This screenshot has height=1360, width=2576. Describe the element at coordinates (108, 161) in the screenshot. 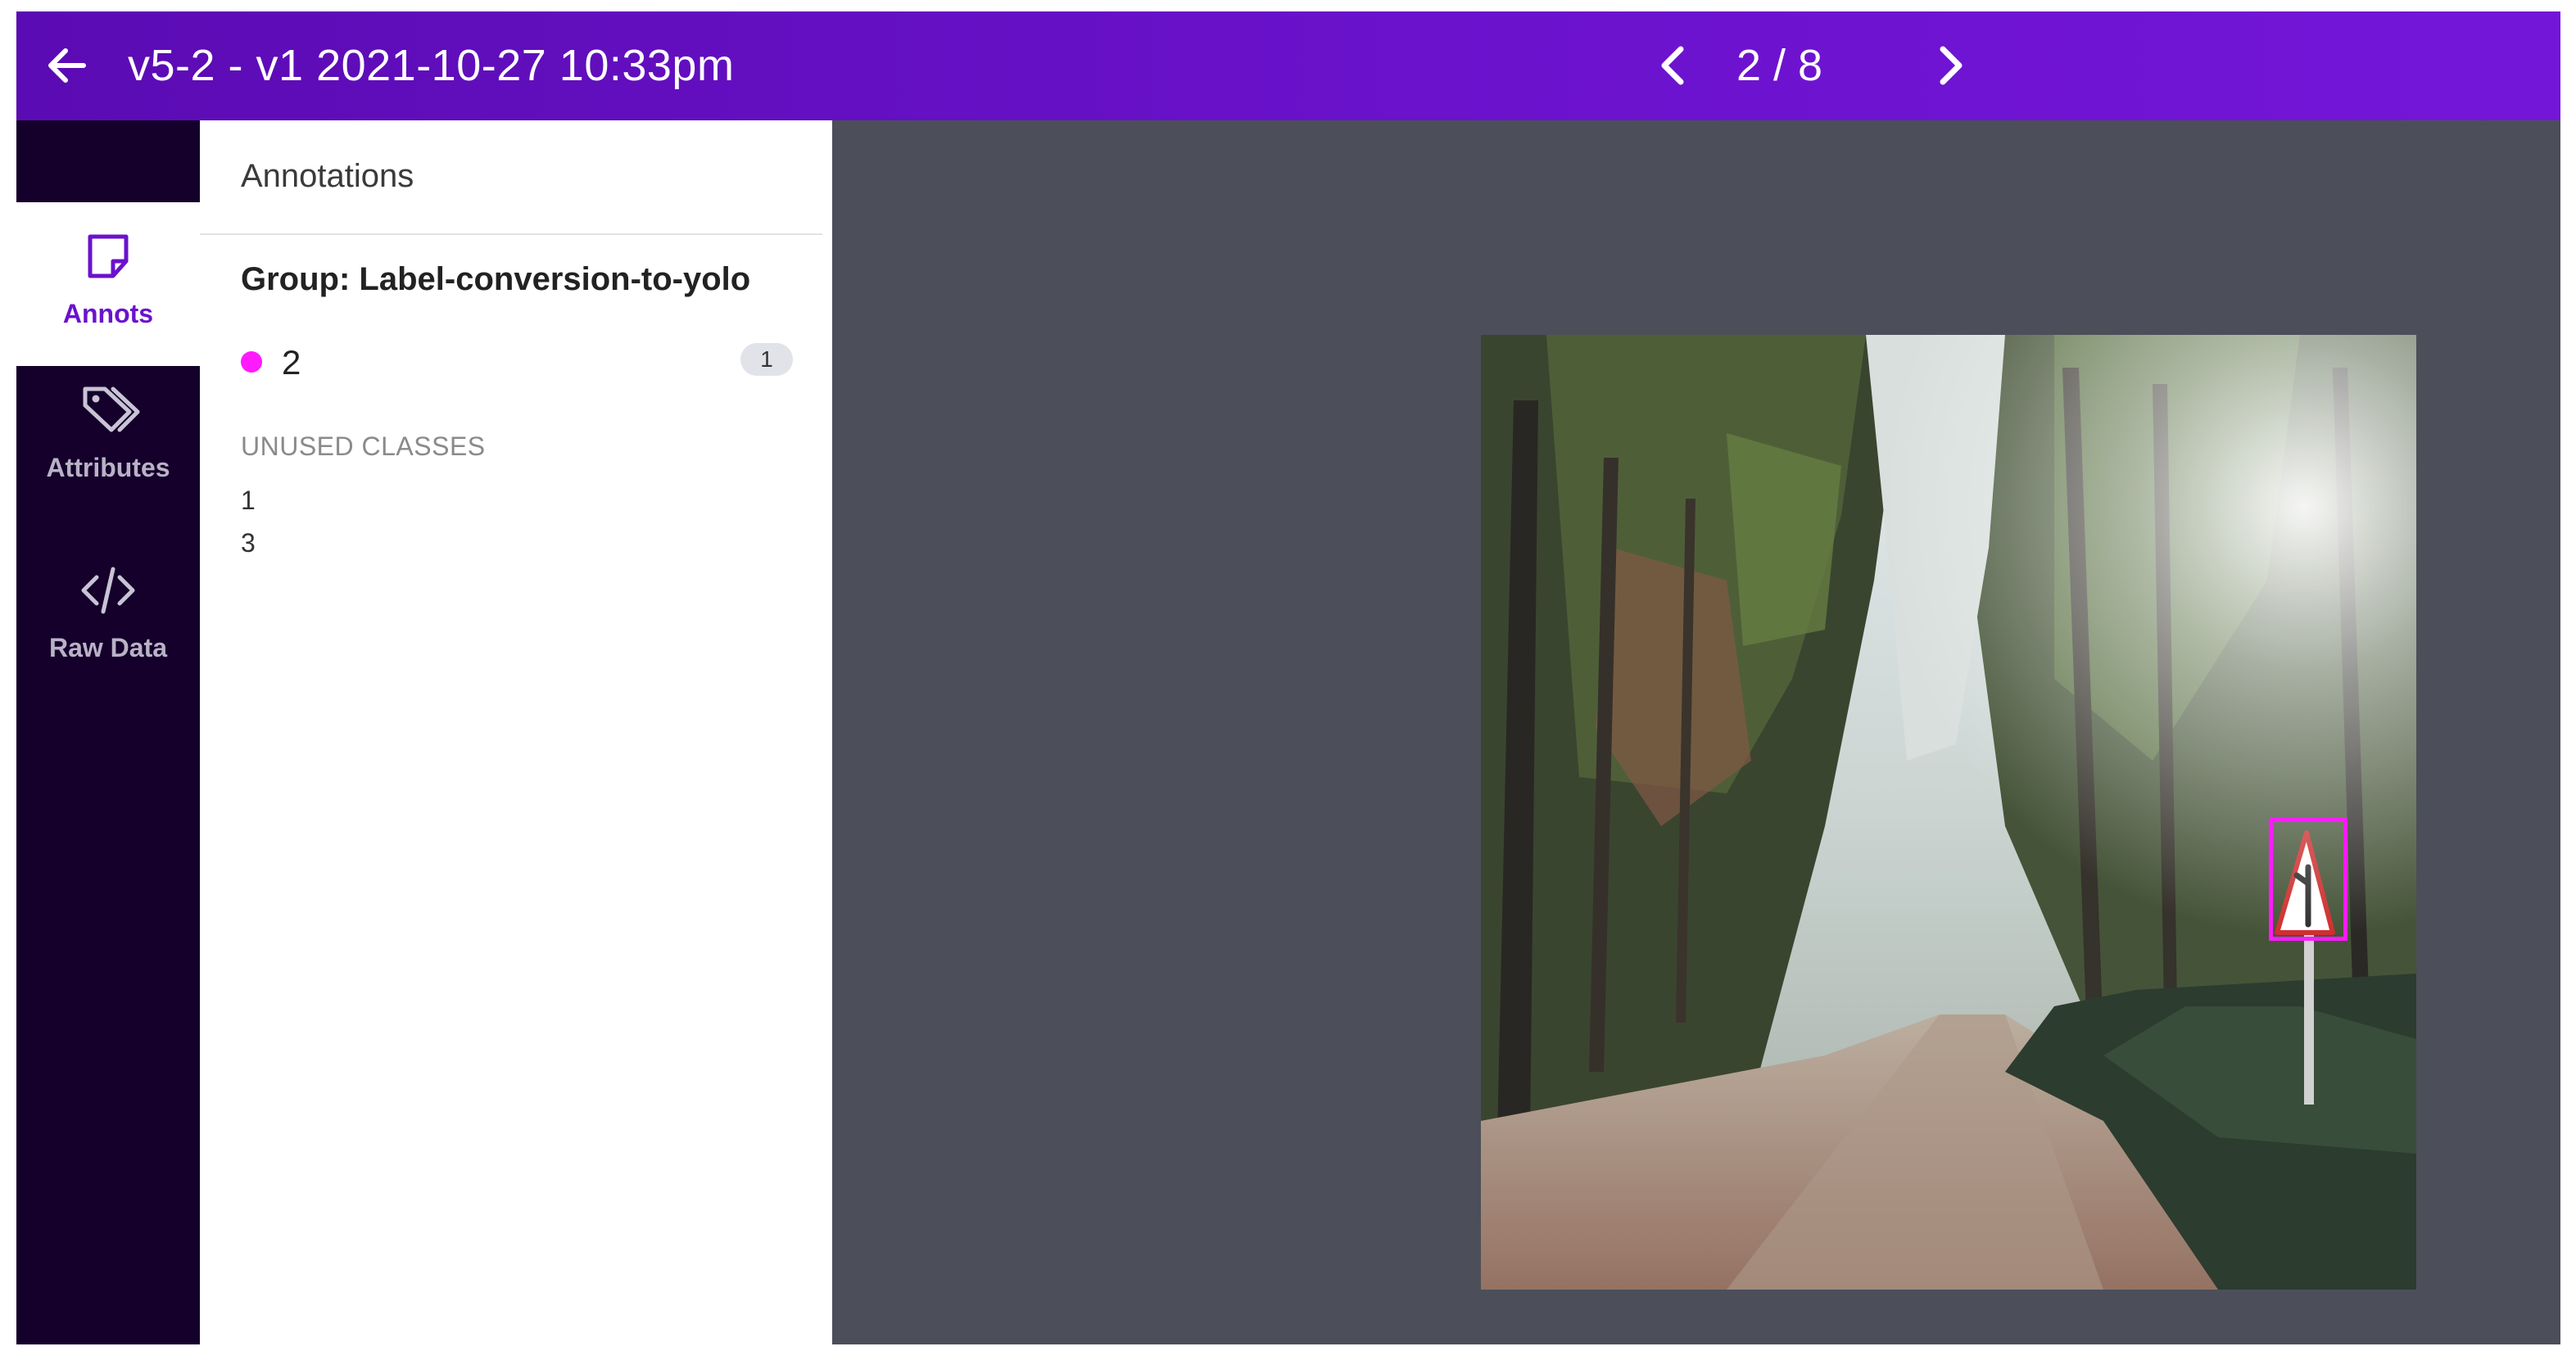

I see `rail-top-cap` at that location.